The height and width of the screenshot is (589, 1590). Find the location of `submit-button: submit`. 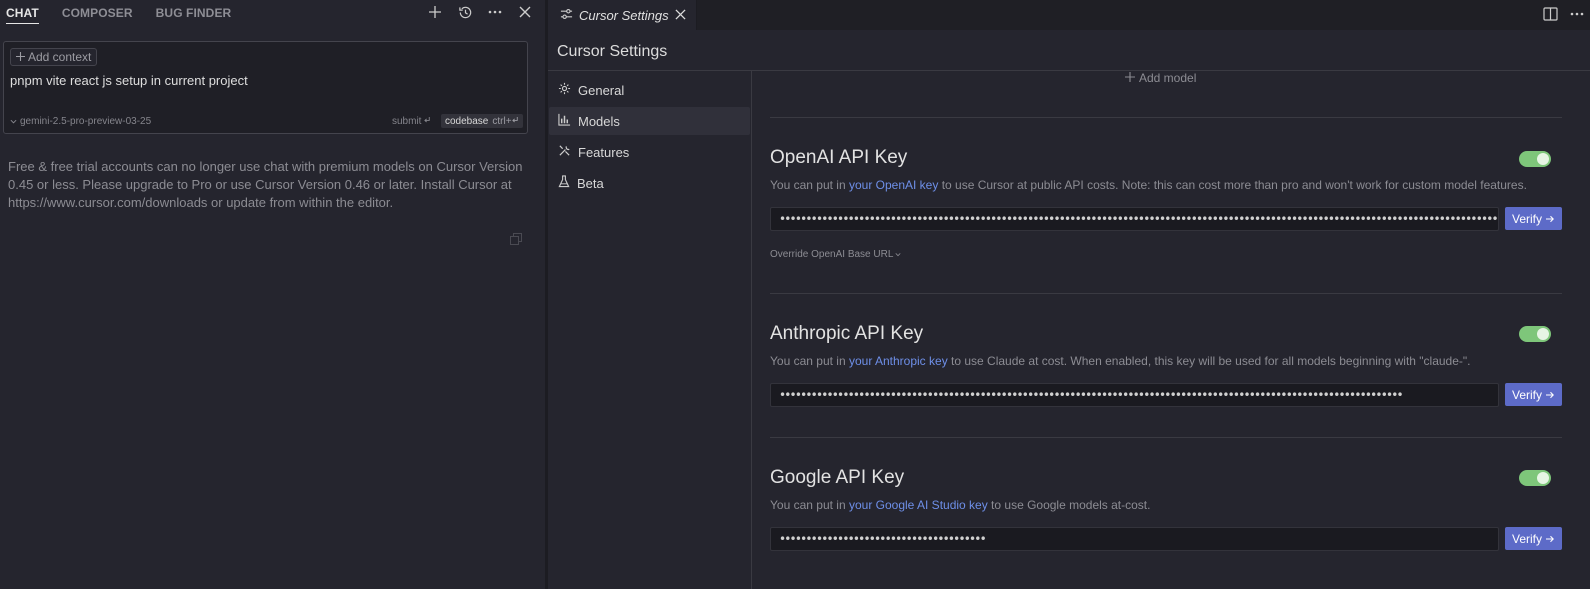

submit-button: submit is located at coordinates (411, 121).